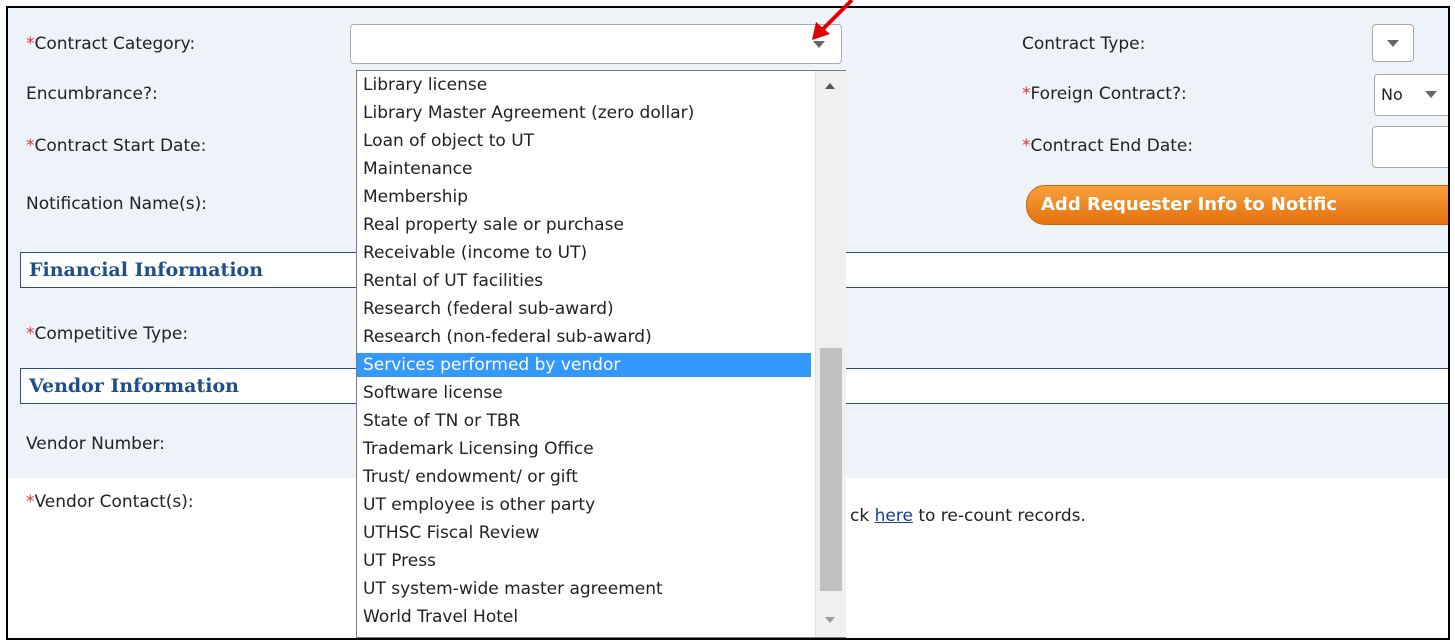 The width and height of the screenshot is (1455, 643). What do you see at coordinates (830, 86) in the screenshot?
I see `scroll-up-icon` at bounding box center [830, 86].